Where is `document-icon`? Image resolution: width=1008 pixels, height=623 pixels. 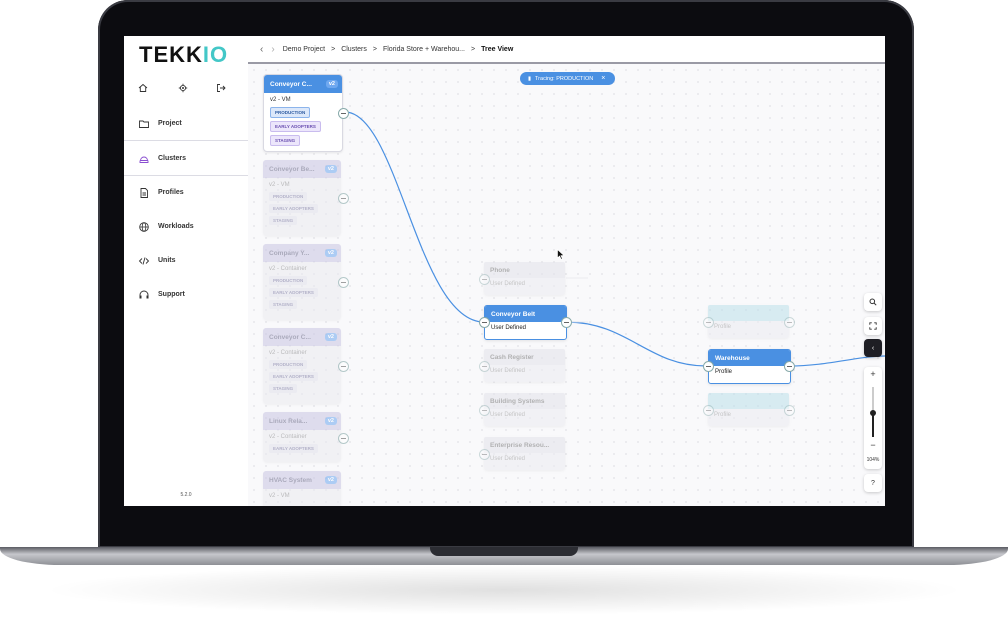
document-icon is located at coordinates (144, 192).